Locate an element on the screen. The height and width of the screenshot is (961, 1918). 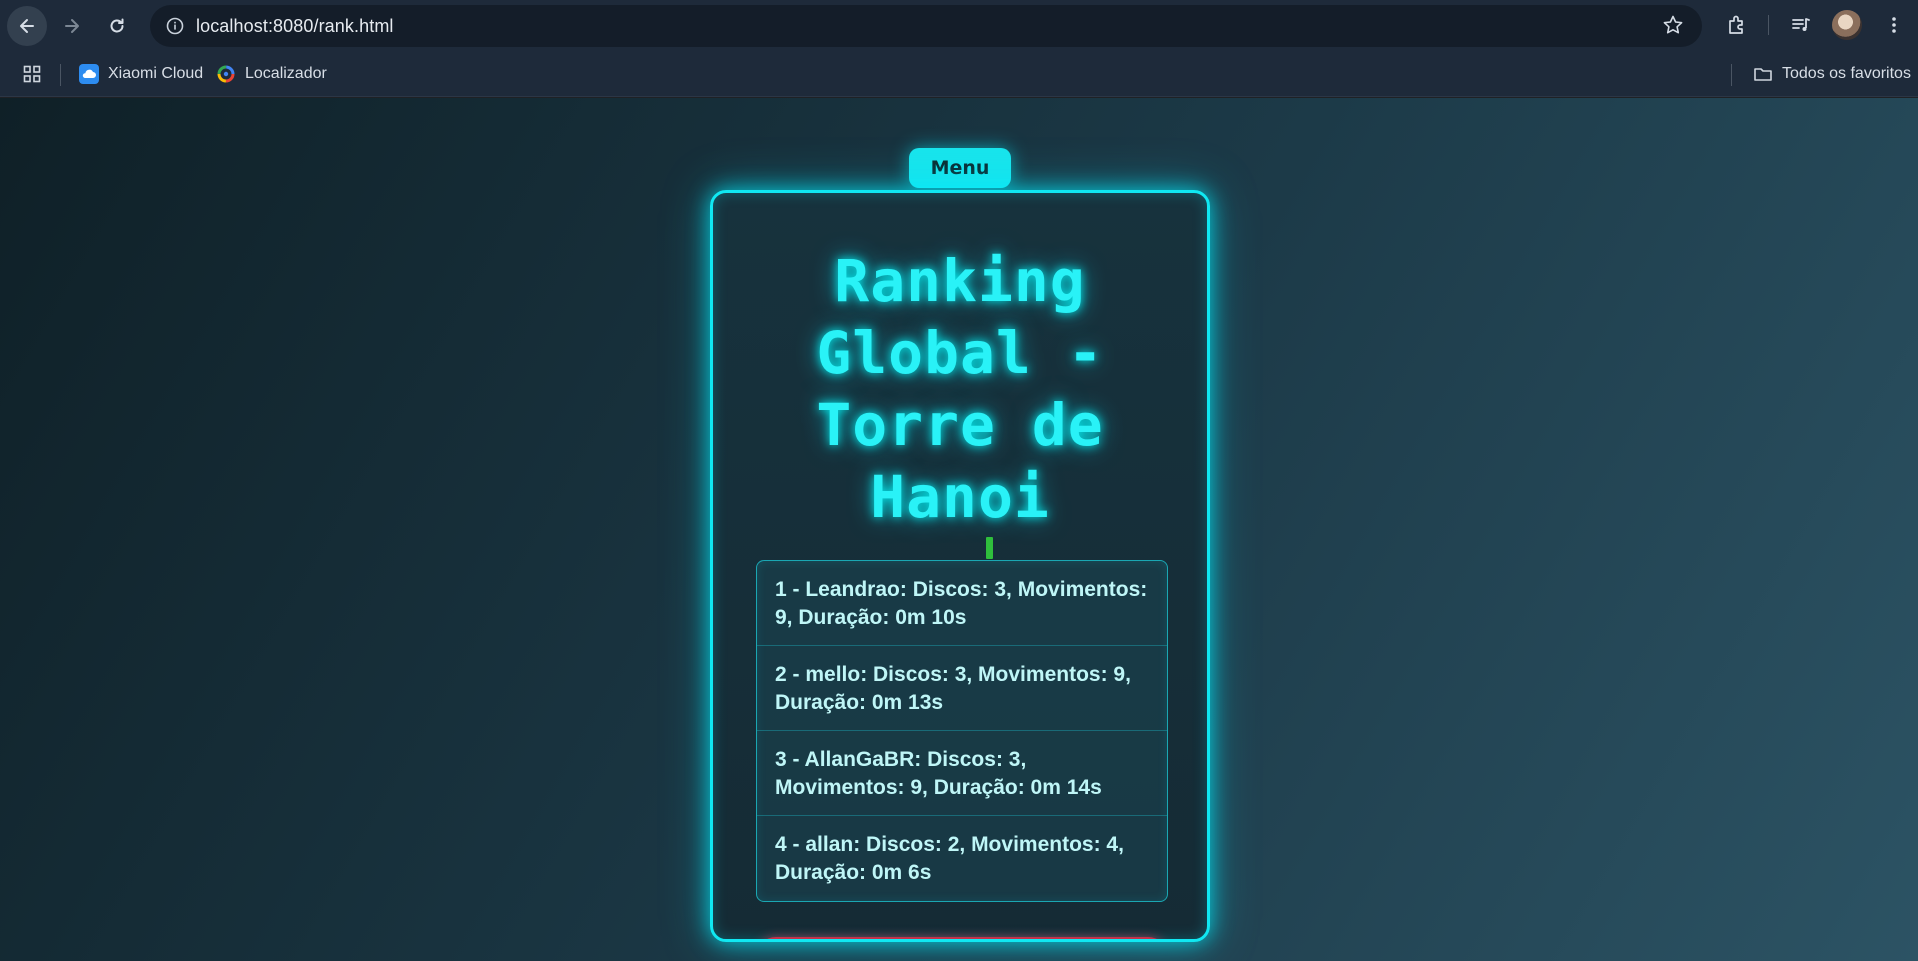
reload-icon is located at coordinates (117, 25).